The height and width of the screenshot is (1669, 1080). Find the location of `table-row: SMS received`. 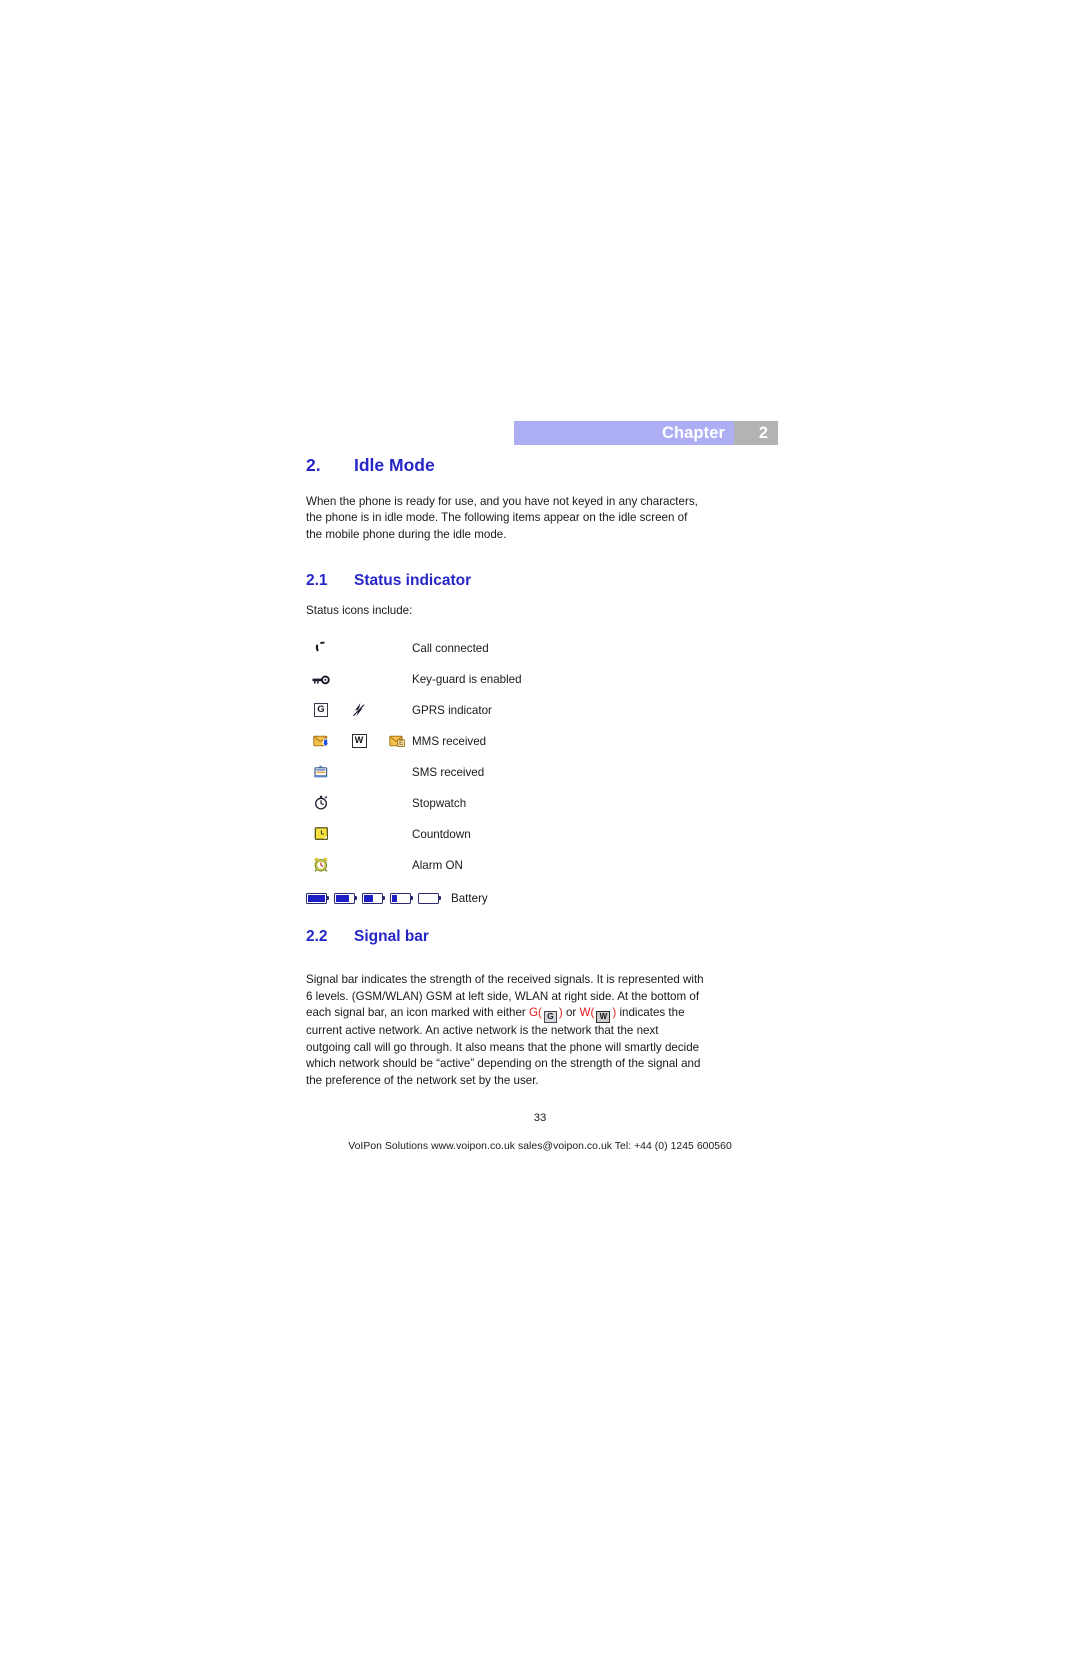

table-row: SMS received is located at coordinates (414, 772).